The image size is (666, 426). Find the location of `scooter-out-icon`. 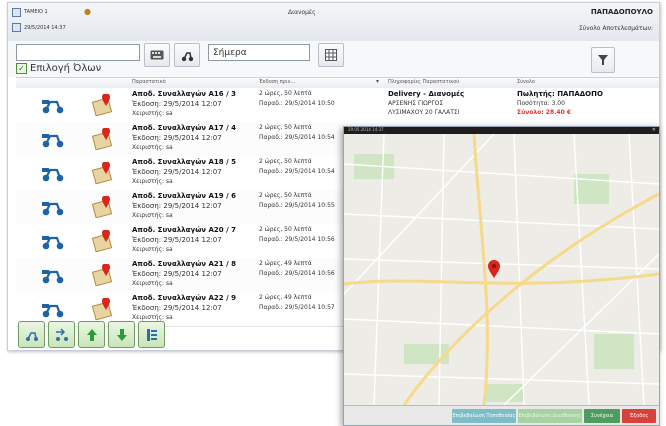

scooter-out-icon is located at coordinates (31, 336).